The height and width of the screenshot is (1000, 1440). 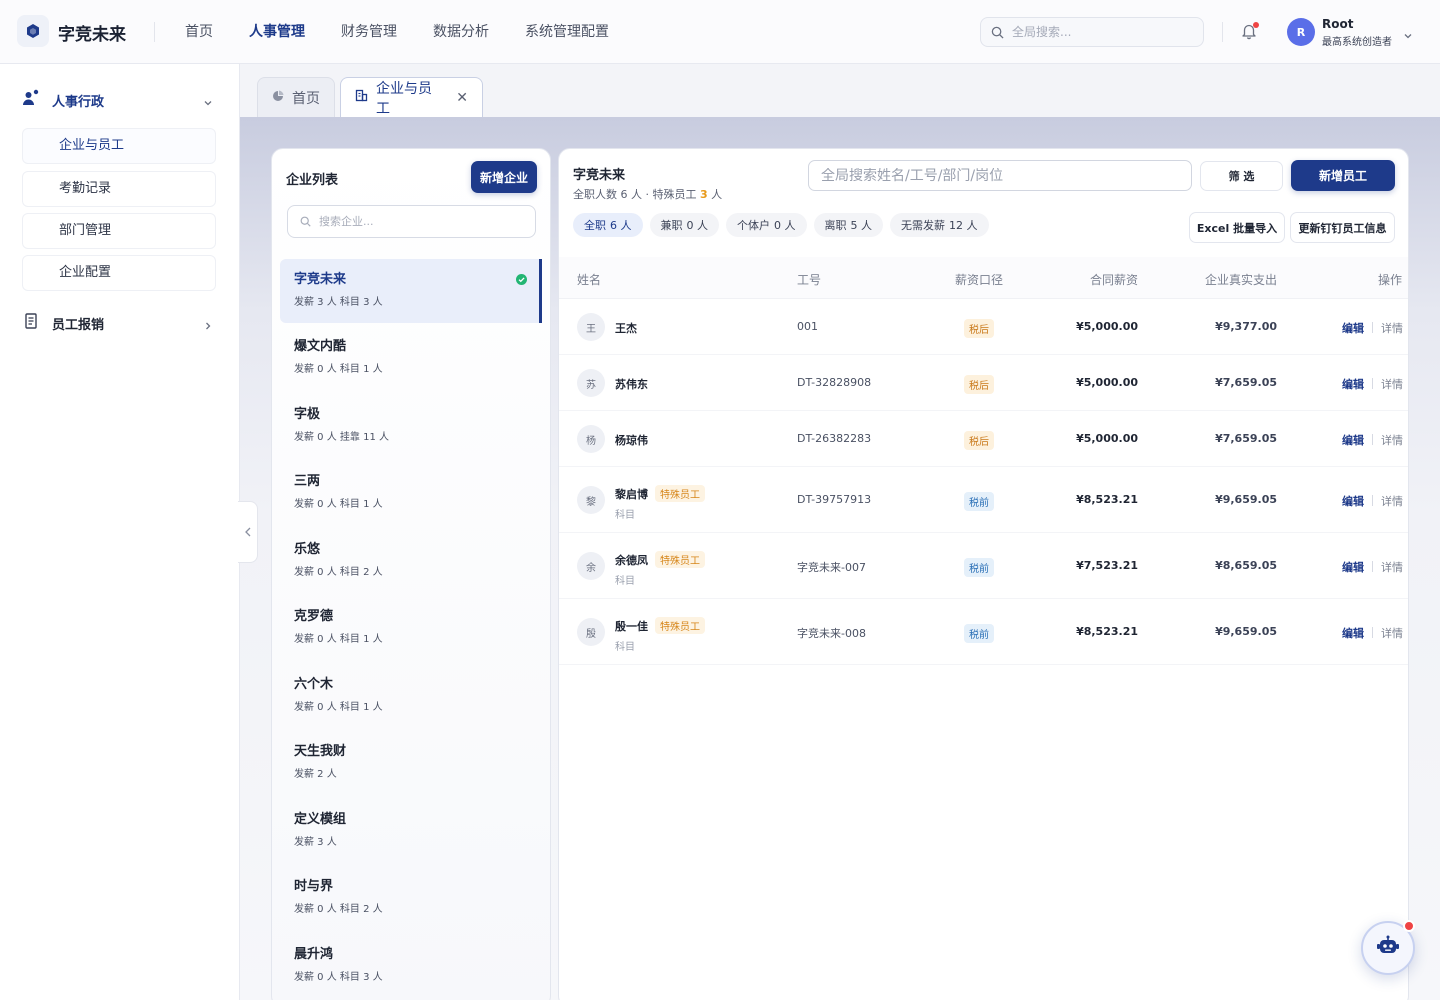 I want to click on close-icon: ✕, so click(x=462, y=98).